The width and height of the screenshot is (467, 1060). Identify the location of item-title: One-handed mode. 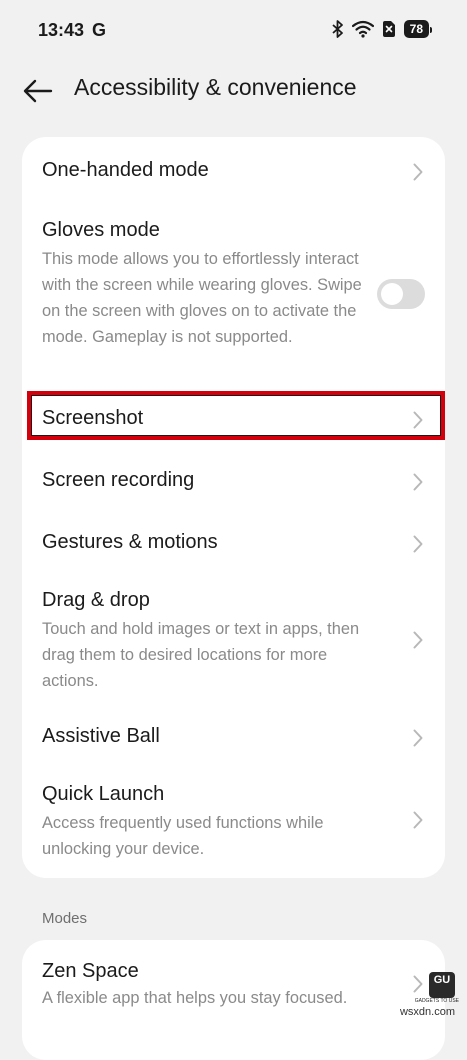
(125, 170).